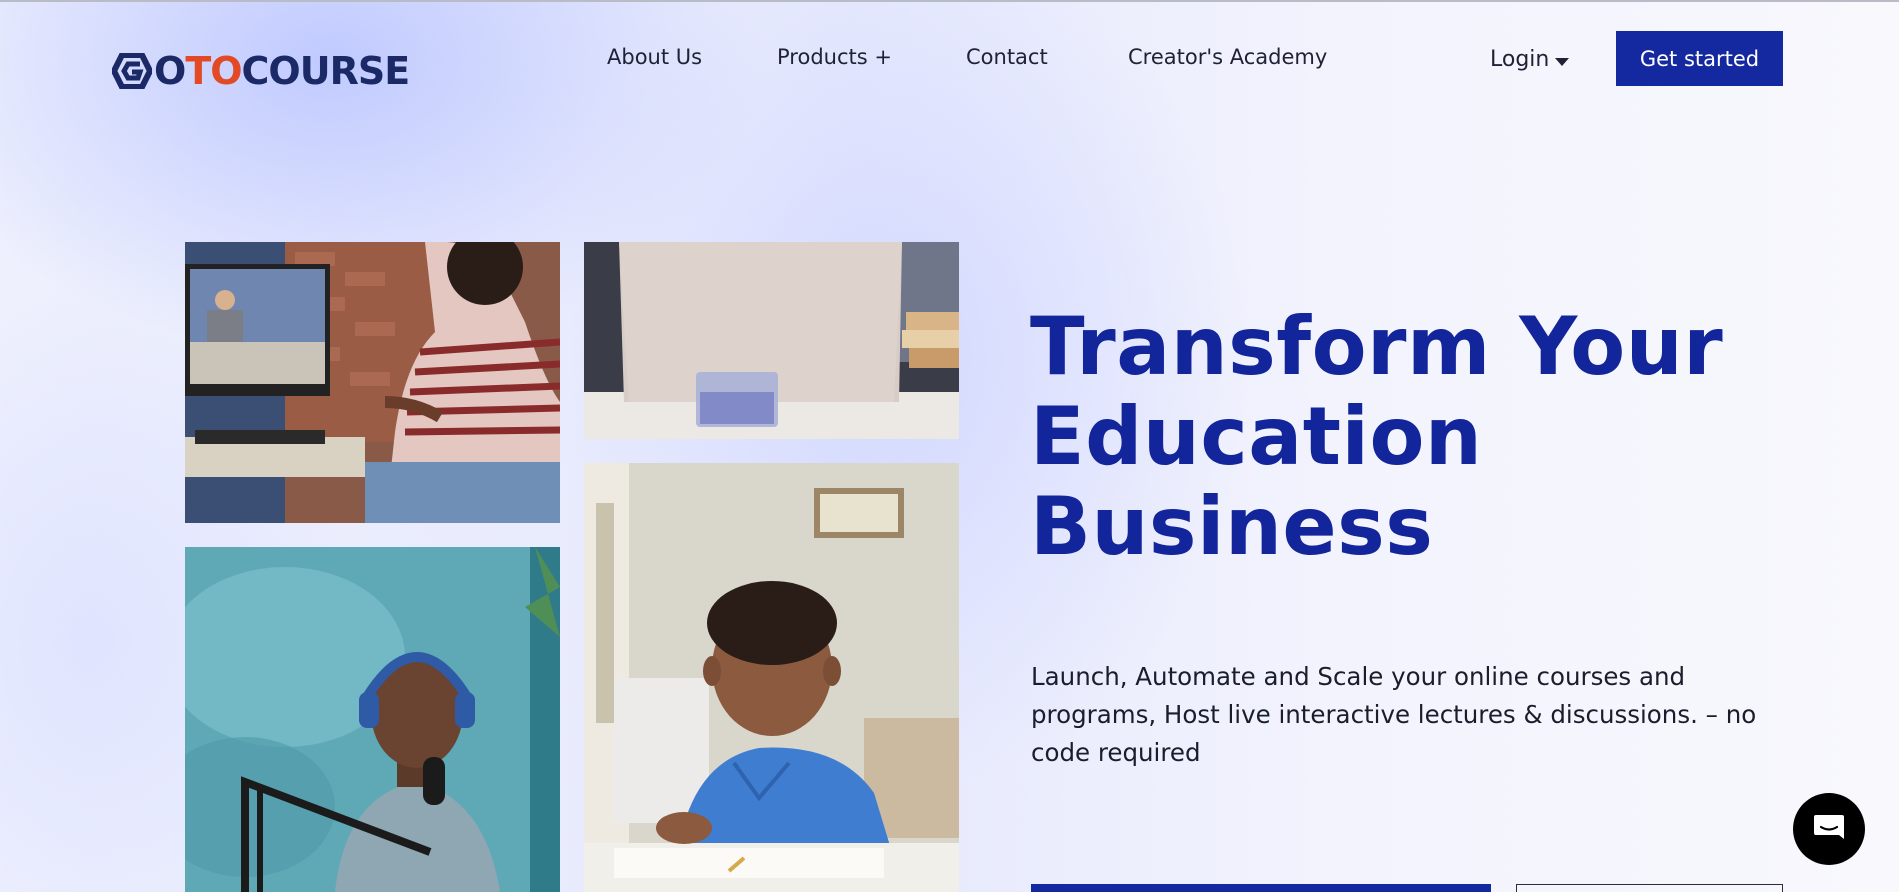 This screenshot has width=1899, height=892. I want to click on gotocourse-logo-icon, so click(132, 71).